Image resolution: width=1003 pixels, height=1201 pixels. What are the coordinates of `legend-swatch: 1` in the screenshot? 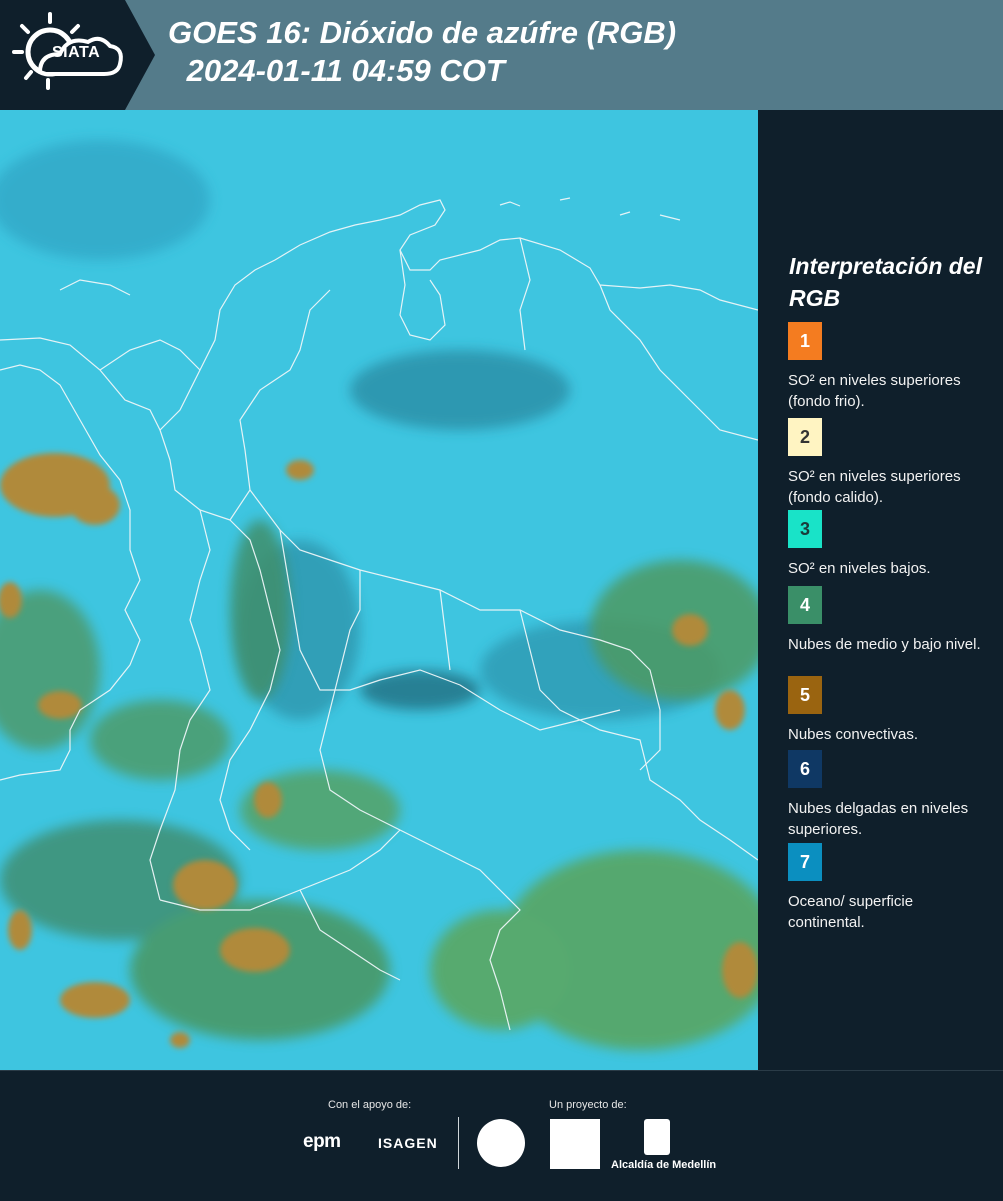 It's located at (805, 341).